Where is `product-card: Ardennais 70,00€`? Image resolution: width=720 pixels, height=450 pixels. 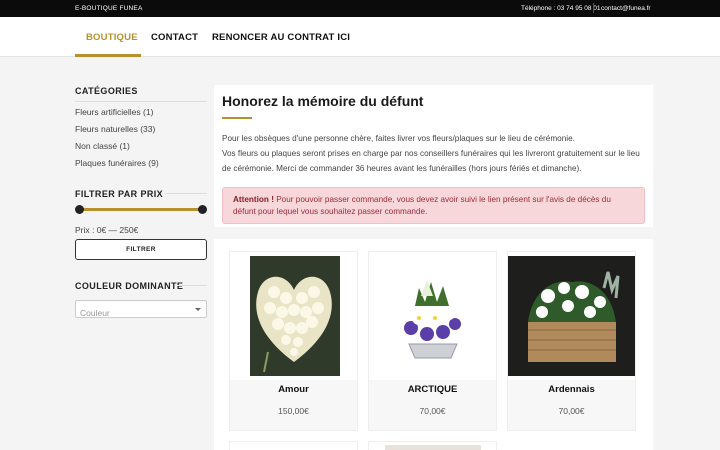
product-card: Ardennais 70,00€ is located at coordinates (571, 341).